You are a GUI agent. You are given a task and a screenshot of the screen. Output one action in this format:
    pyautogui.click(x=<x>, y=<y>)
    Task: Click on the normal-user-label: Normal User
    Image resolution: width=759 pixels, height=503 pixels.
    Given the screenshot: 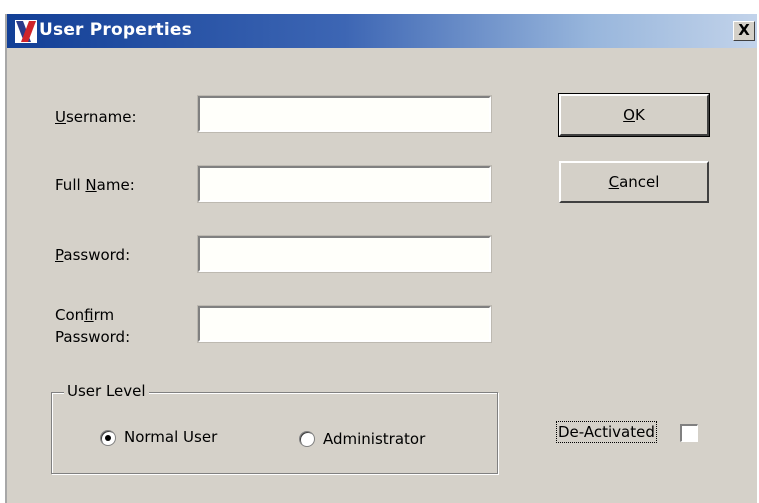 What is the action you would take?
    pyautogui.click(x=170, y=437)
    